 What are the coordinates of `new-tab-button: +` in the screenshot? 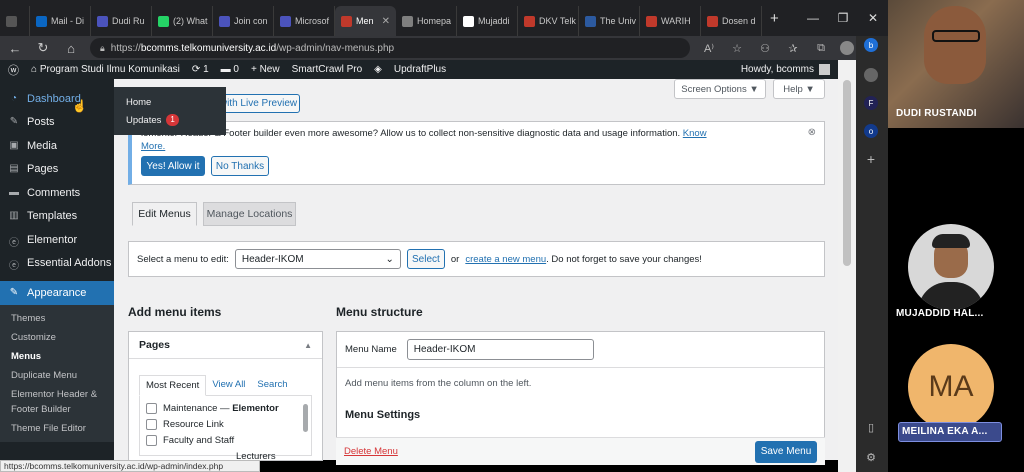 It's located at (774, 18).